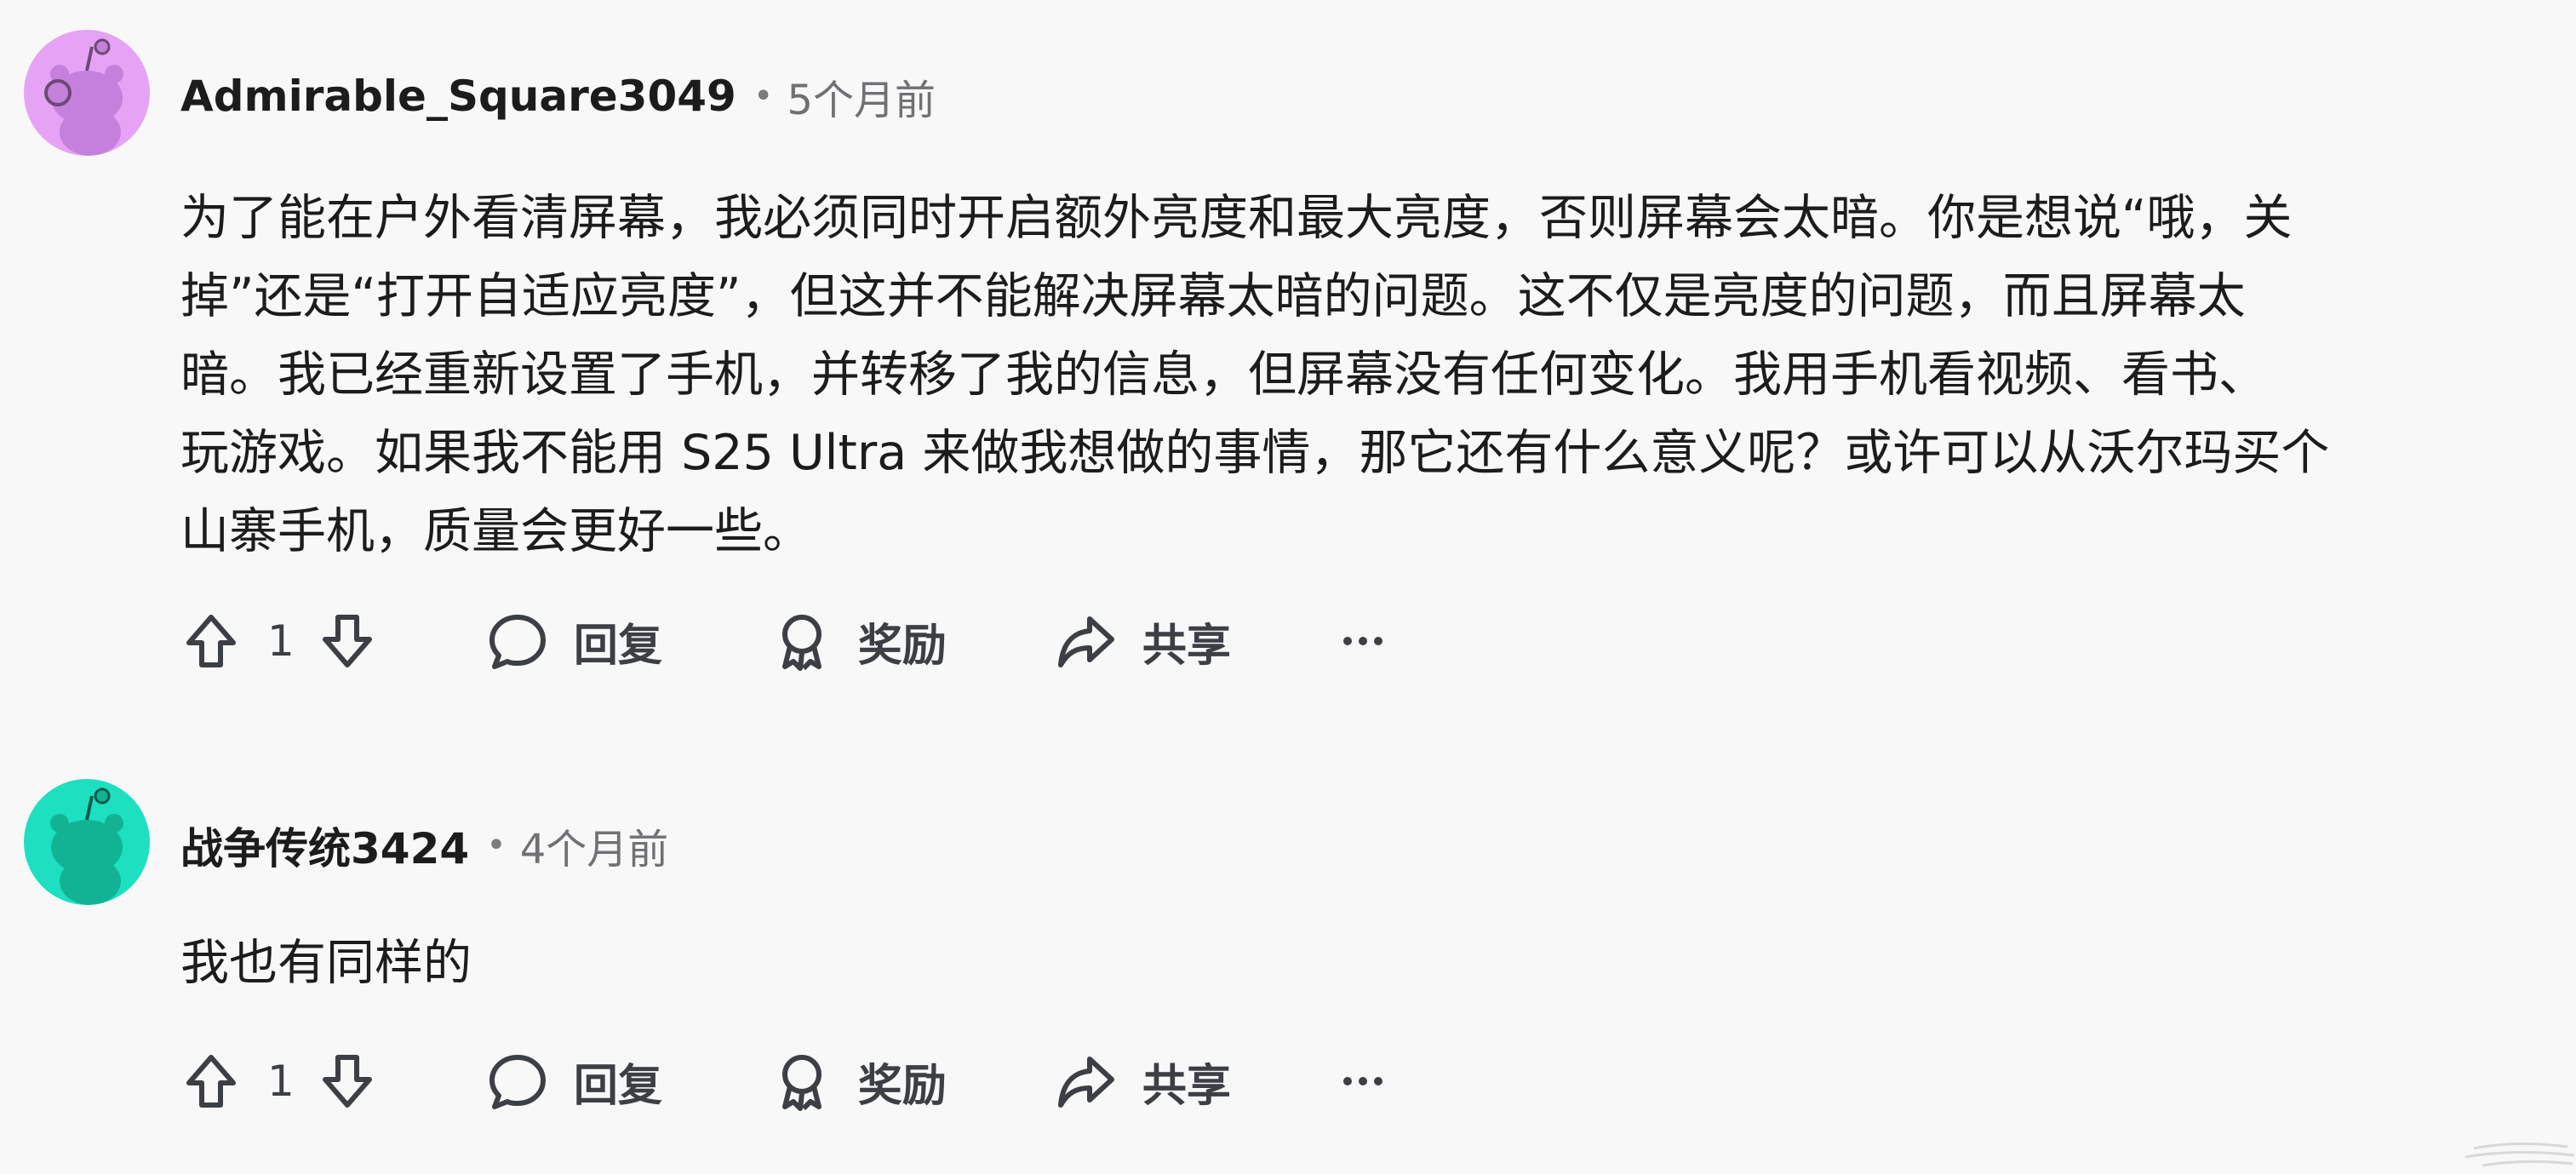  I want to click on comment-meta: 战争传统3424 • 4个月前, so click(424, 845).